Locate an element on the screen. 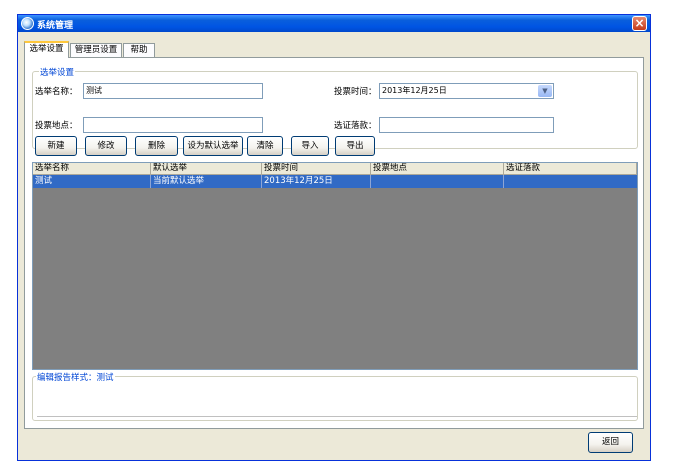  cert-signature-label: 选证落款： is located at coordinates (355, 126).